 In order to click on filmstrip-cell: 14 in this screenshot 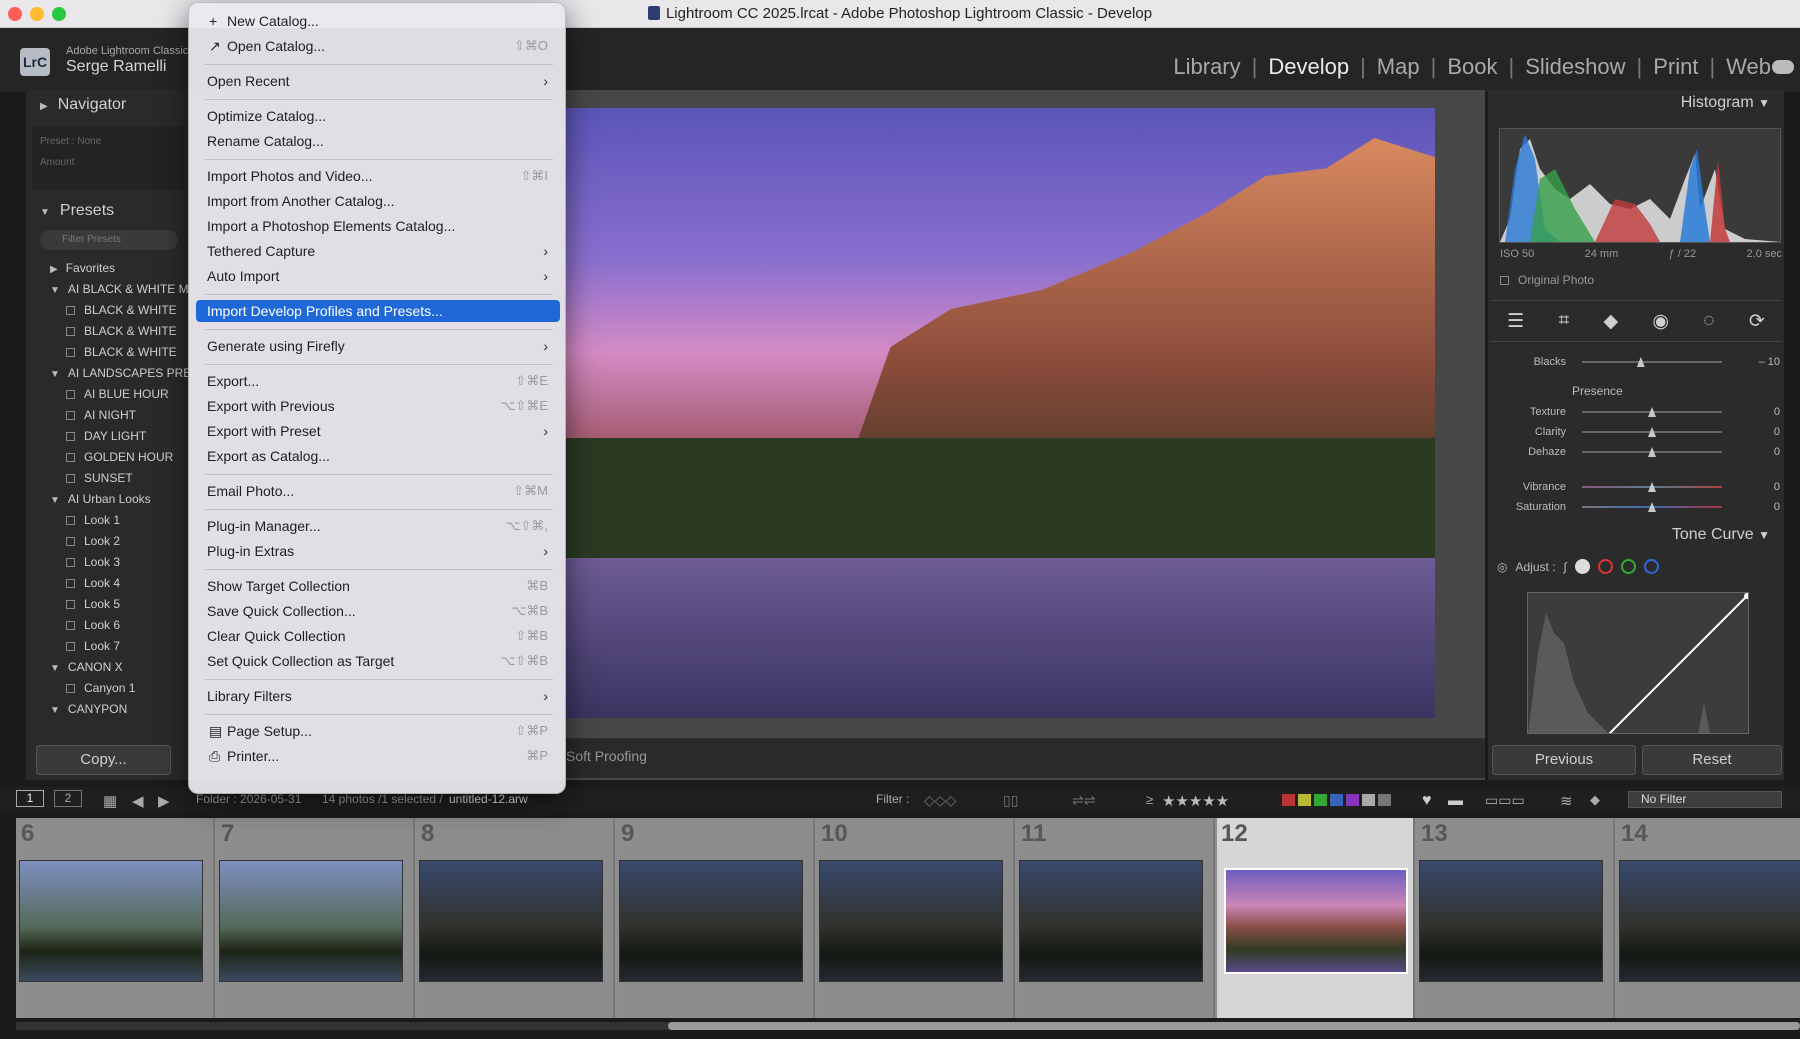, I will do `click(1708, 918)`.